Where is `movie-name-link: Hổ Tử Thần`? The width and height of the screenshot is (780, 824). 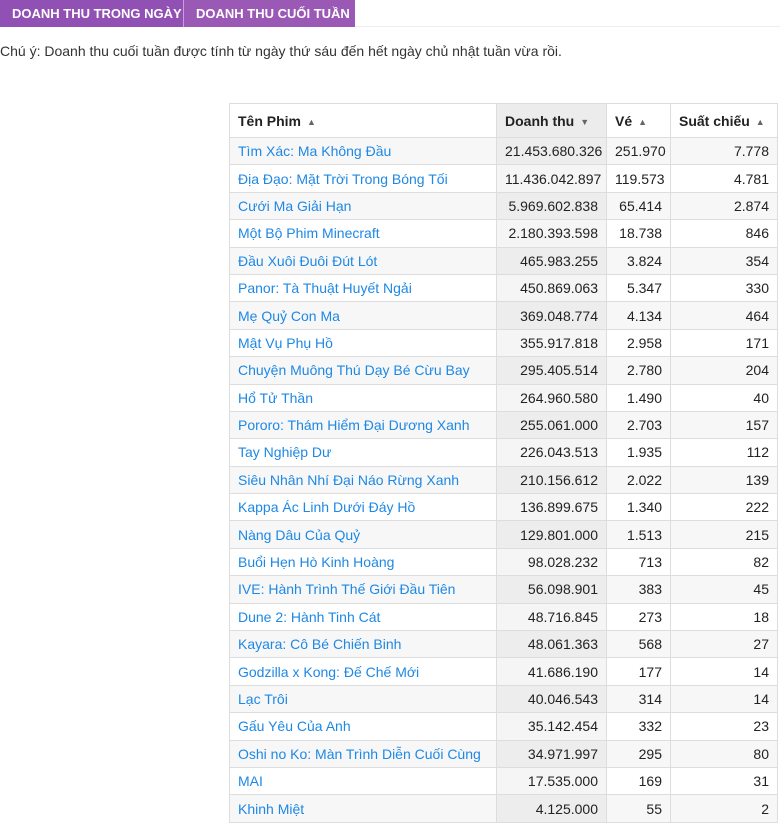
movie-name-link: Hổ Tử Thần is located at coordinates (363, 397).